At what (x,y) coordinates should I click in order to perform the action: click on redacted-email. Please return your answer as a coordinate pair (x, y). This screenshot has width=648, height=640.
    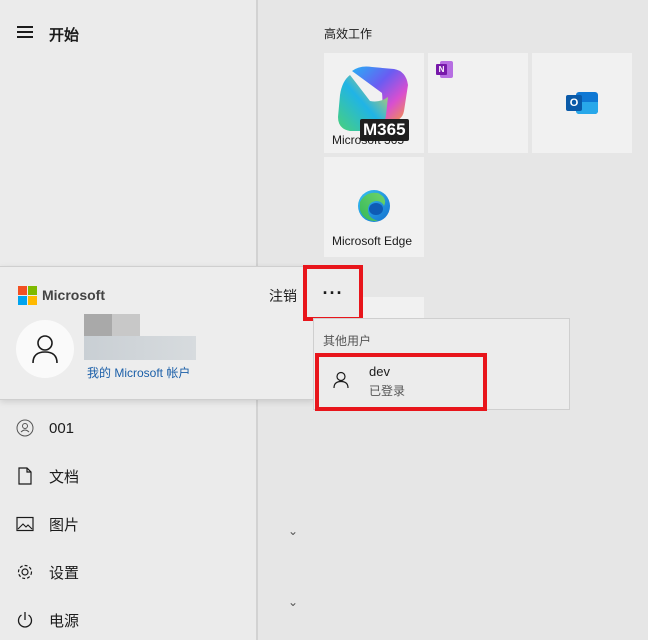
    Looking at the image, I should click on (140, 348).